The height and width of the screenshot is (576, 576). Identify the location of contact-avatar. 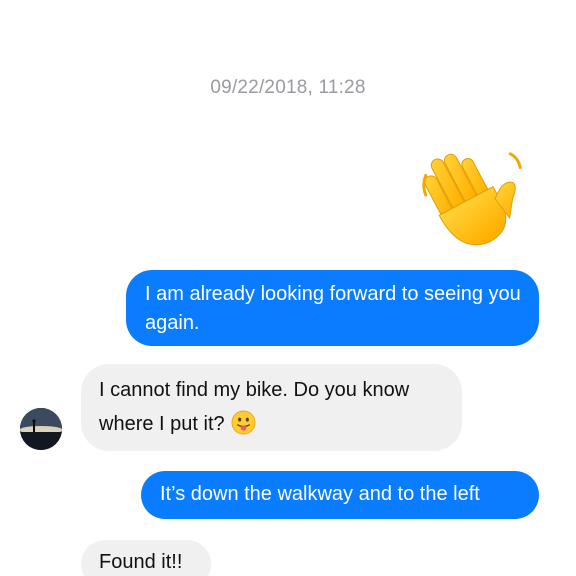
(41, 429).